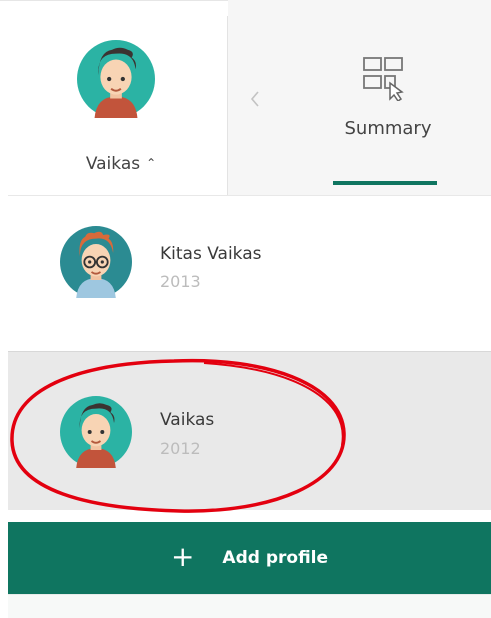 This screenshot has height=618, width=491. Describe the element at coordinates (113, 164) in the screenshot. I see `current-profile-name: Vaikas` at that location.